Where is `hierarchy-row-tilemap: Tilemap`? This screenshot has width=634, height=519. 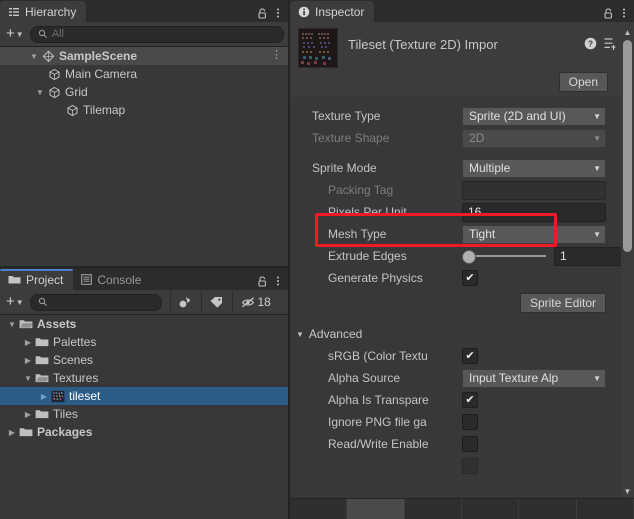 hierarchy-row-tilemap: Tilemap is located at coordinates (144, 110).